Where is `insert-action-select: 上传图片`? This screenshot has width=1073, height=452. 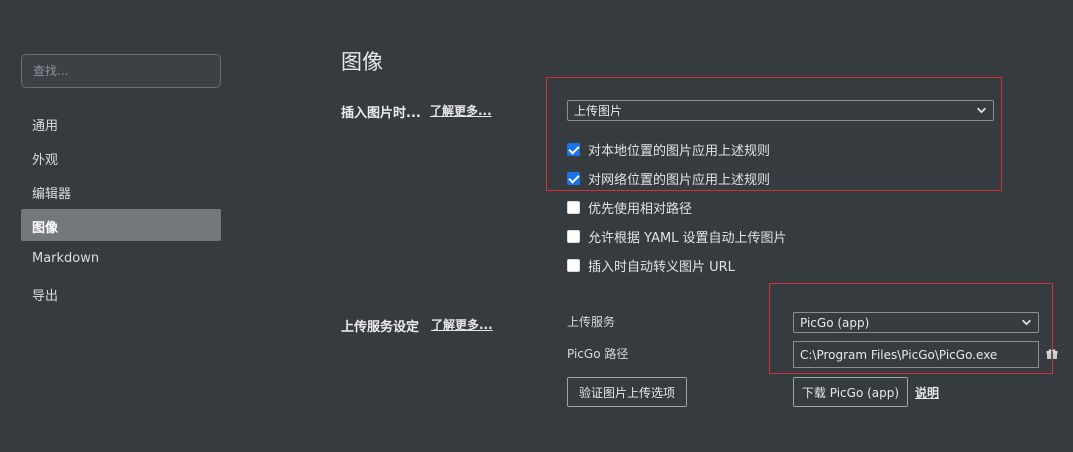 insert-action-select: 上传图片 is located at coordinates (780, 110).